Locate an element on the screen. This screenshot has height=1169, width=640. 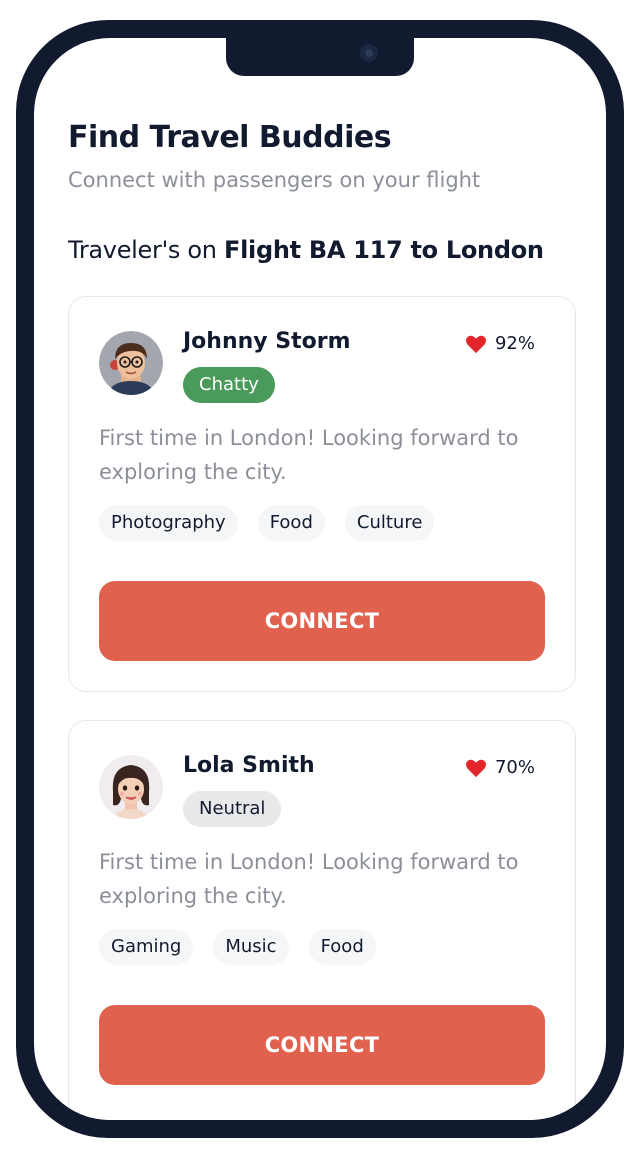
match-score: 92% is located at coordinates (500, 343).